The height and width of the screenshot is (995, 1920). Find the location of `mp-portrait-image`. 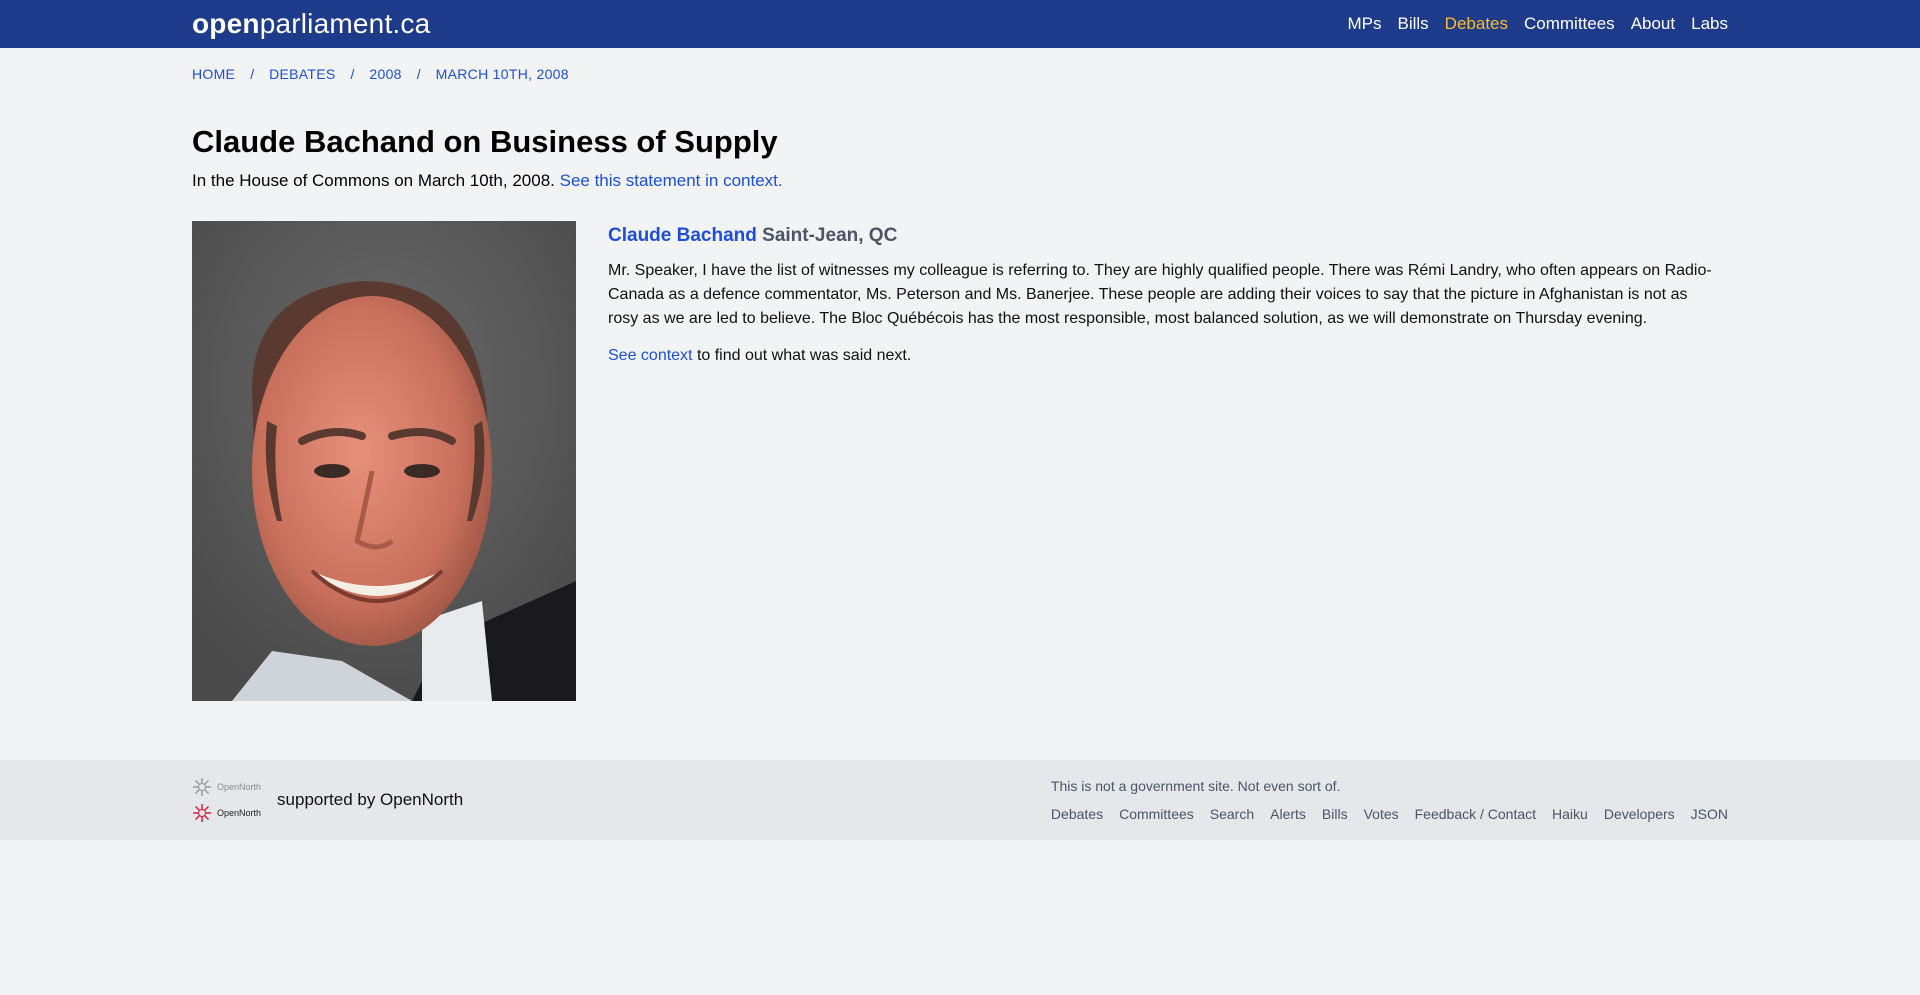

mp-portrait-image is located at coordinates (384, 461).